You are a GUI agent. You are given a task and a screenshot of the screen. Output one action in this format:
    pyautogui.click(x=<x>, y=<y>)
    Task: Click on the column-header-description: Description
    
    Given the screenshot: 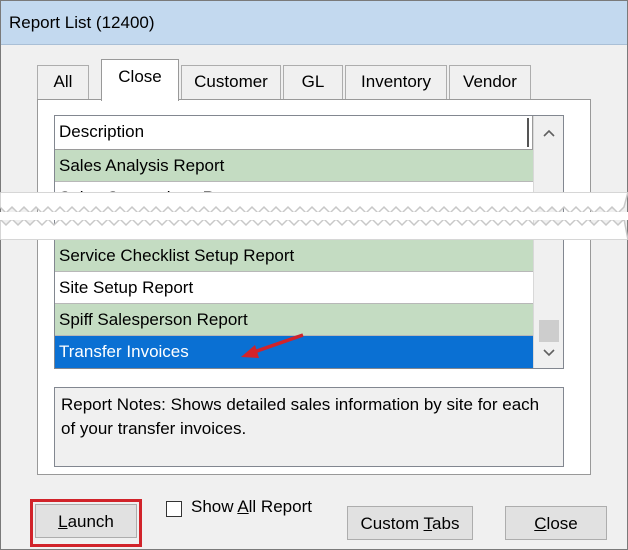 What is the action you would take?
    pyautogui.click(x=294, y=133)
    